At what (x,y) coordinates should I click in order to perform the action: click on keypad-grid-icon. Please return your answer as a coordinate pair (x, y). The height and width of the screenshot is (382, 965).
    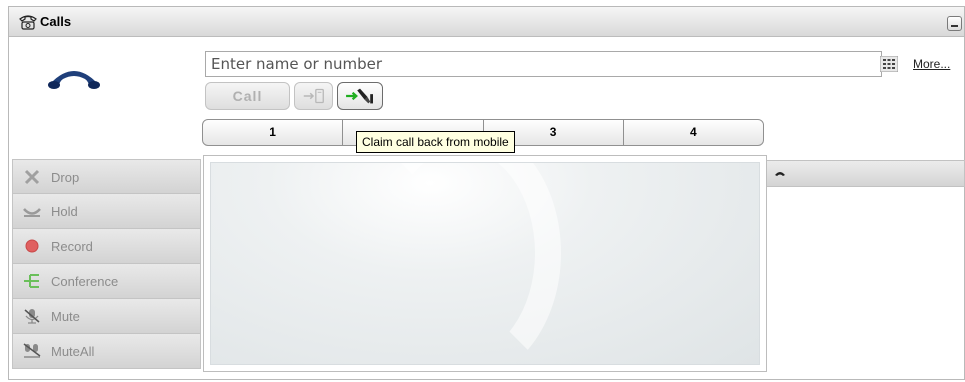
    Looking at the image, I should click on (889, 64).